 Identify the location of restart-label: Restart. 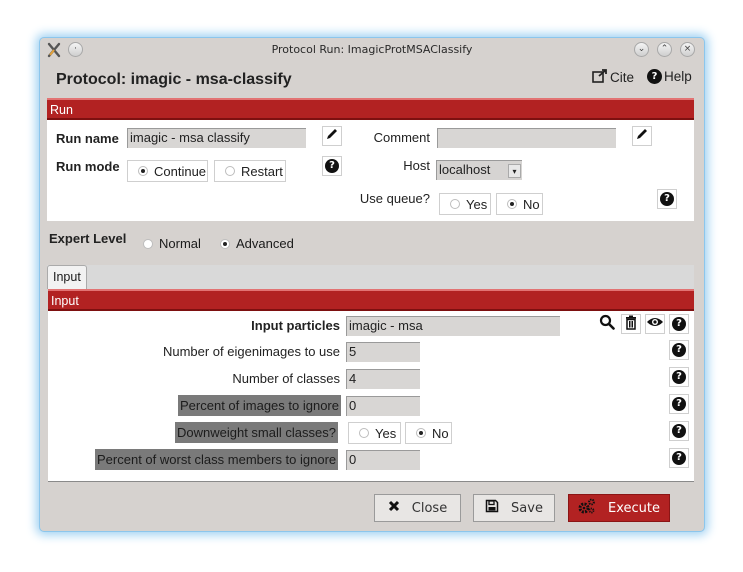
(262, 171).